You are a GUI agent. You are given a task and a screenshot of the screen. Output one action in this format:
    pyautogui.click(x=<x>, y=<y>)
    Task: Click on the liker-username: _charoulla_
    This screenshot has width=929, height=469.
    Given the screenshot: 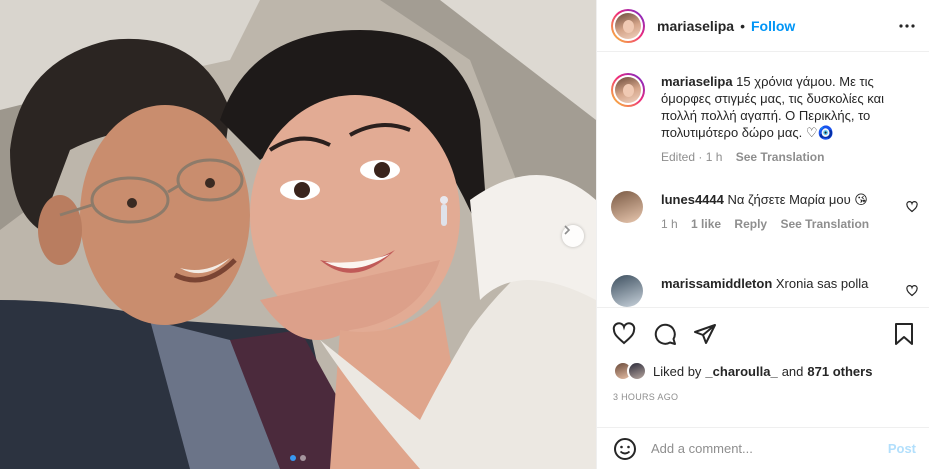 What is the action you would take?
    pyautogui.click(x=741, y=371)
    